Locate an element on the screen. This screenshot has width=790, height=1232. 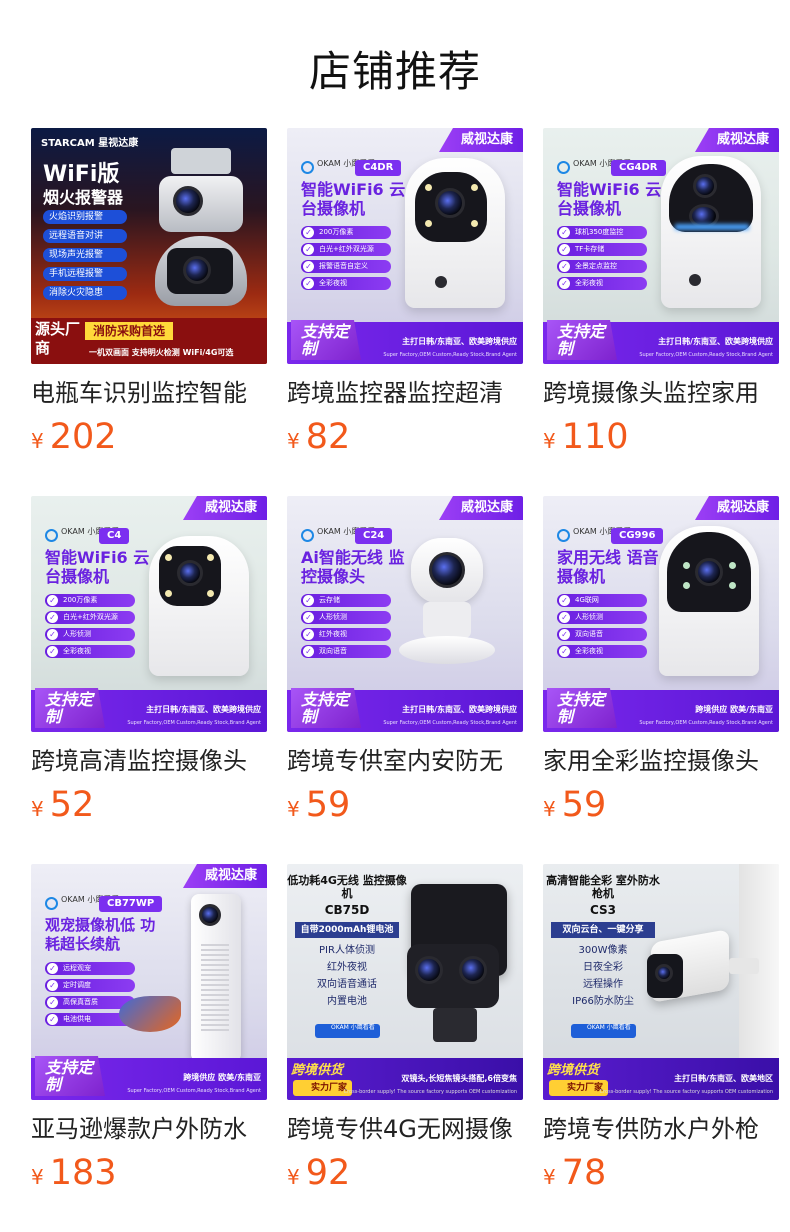
product-name: 跨境专供室内安防无 is located at coordinates (405, 761).